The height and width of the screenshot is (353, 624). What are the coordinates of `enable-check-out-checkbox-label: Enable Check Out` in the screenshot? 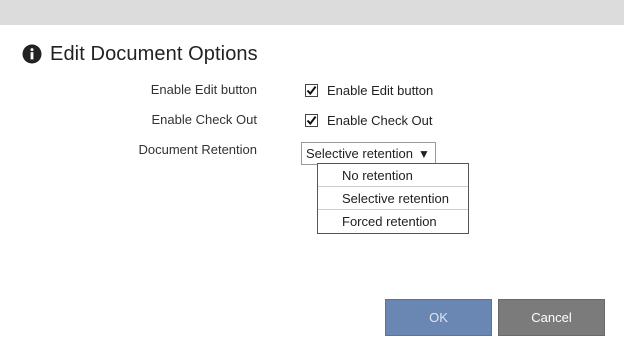 It's located at (380, 120).